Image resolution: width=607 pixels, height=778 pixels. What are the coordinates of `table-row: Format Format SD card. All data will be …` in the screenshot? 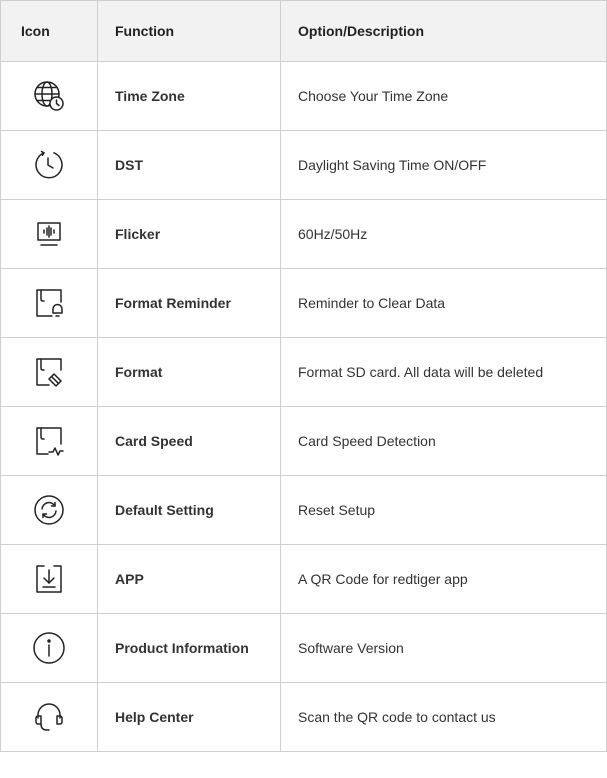 It's located at (303, 372).